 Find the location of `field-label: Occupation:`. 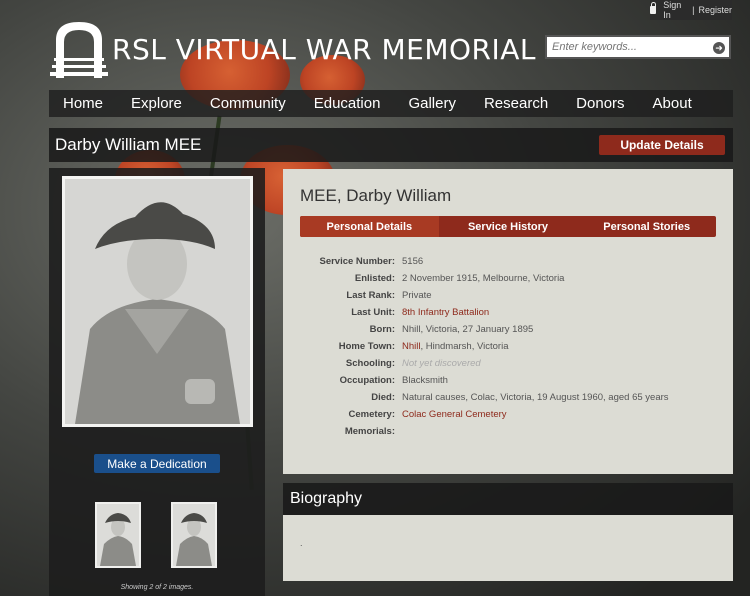

field-label: Occupation: is located at coordinates (367, 380).